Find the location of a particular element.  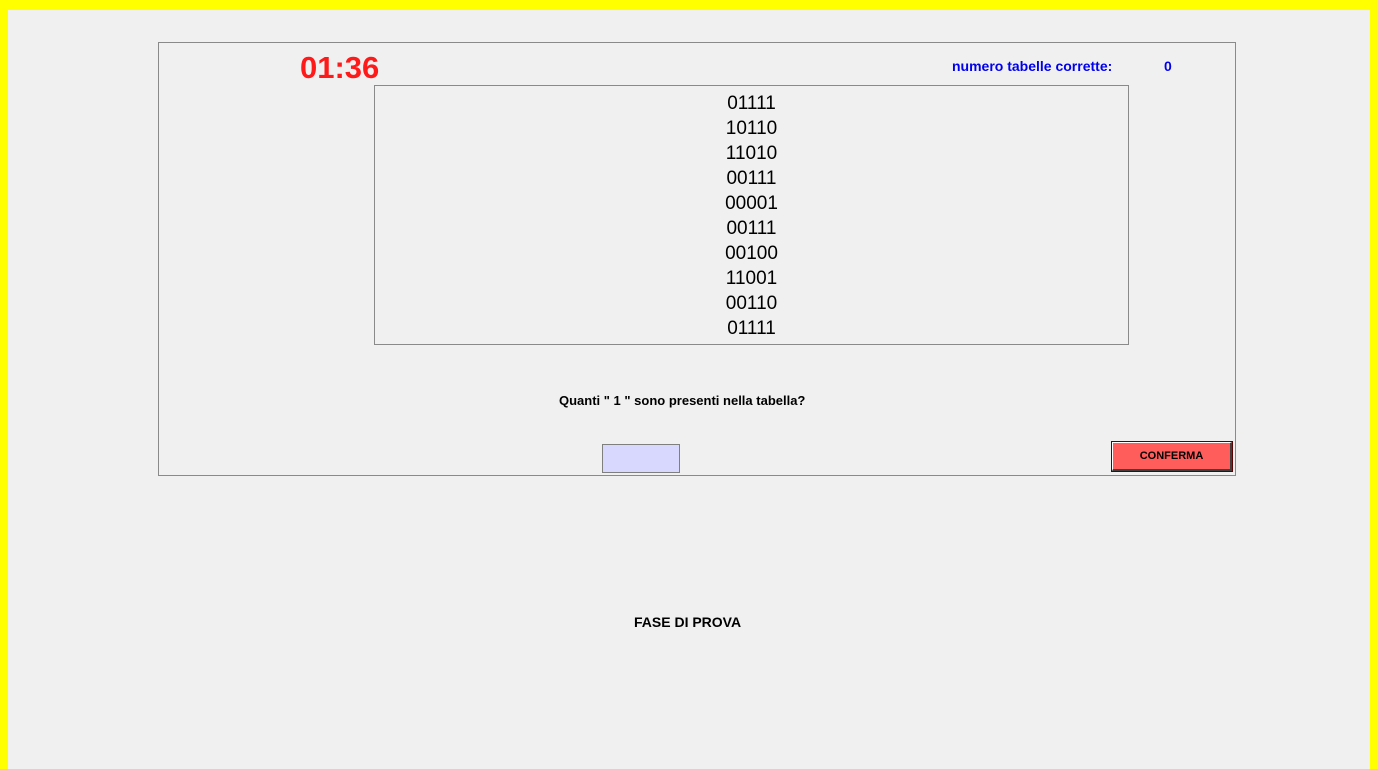

table-row: 11001 is located at coordinates (751, 278).